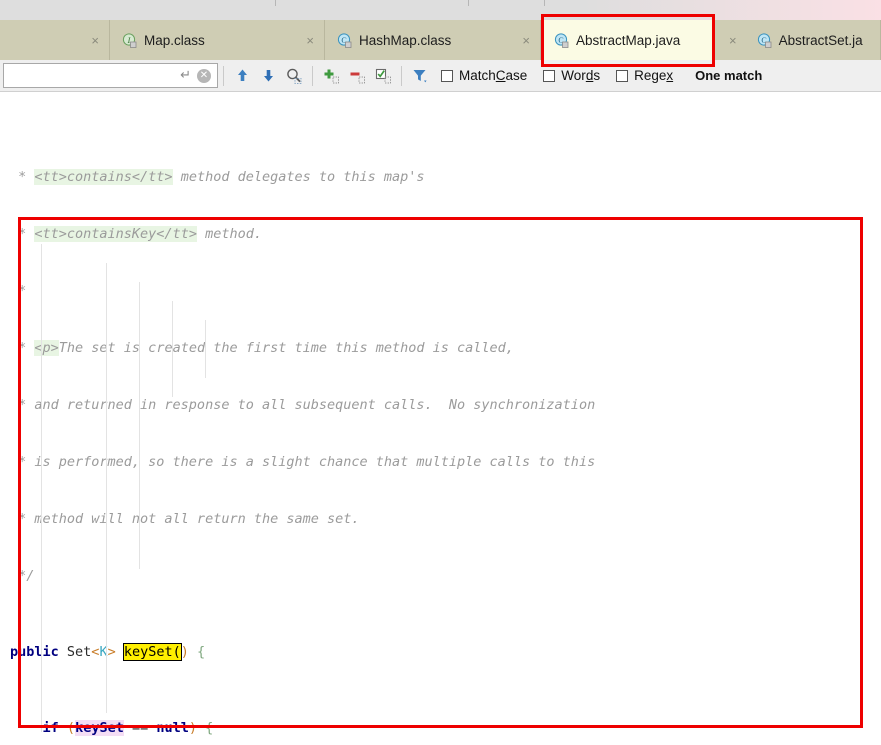 The height and width of the screenshot is (745, 881). I want to click on search-match-highlight: keySet(, so click(152, 652).